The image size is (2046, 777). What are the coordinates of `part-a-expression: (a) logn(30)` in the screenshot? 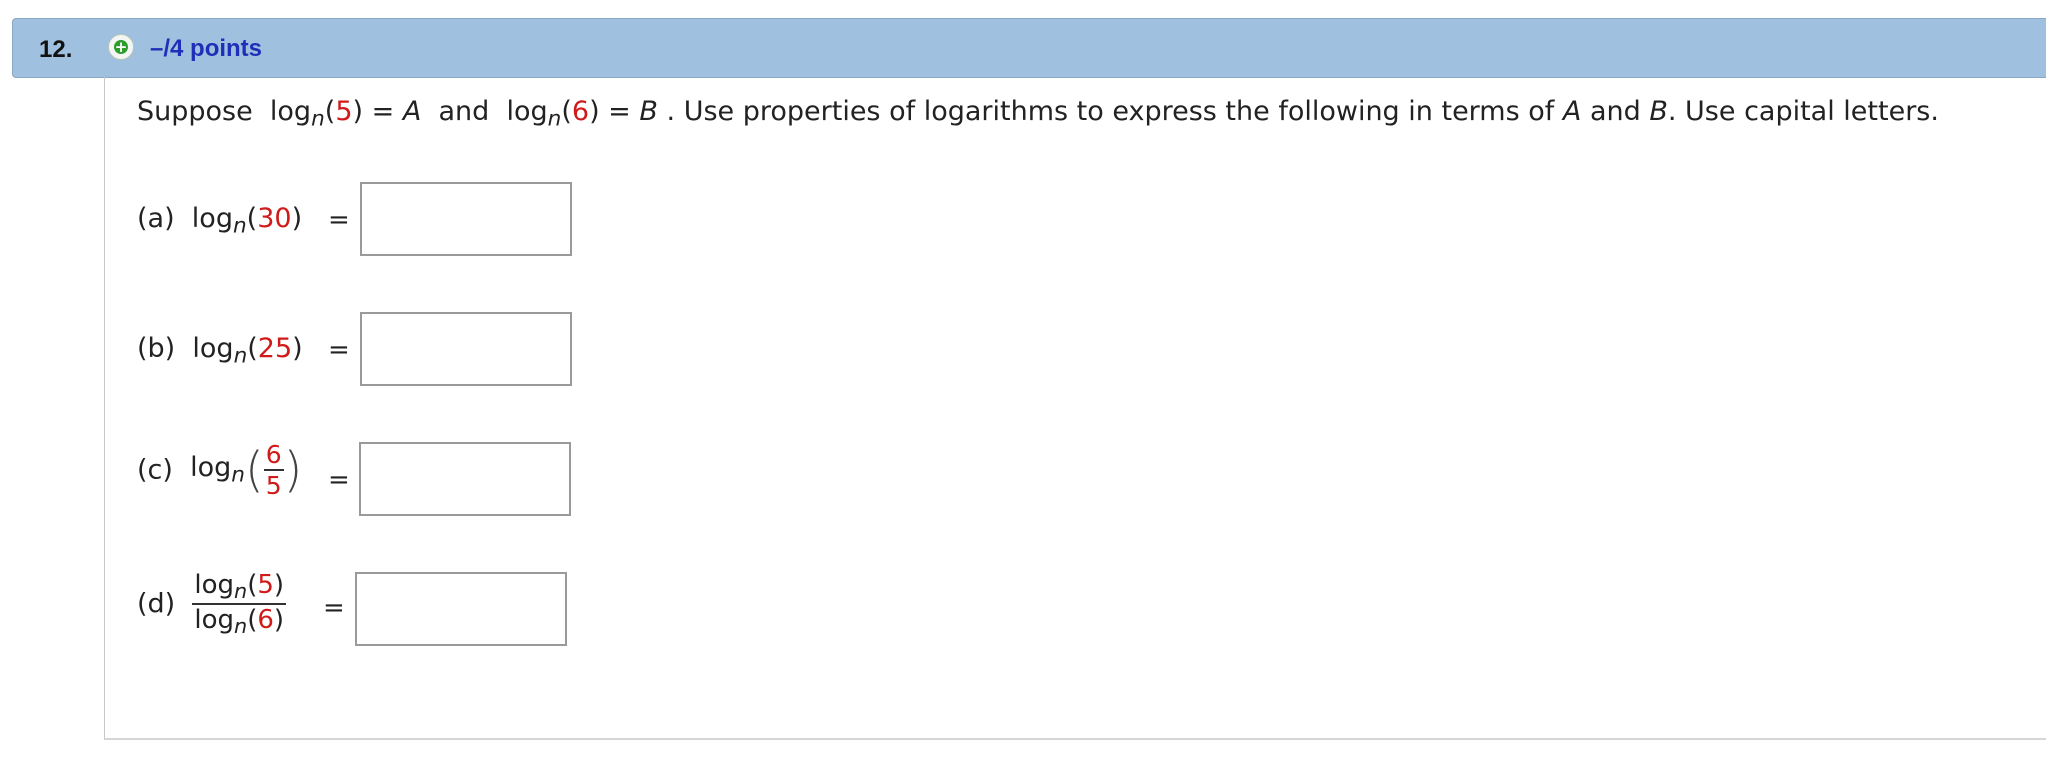 It's located at (220, 221).